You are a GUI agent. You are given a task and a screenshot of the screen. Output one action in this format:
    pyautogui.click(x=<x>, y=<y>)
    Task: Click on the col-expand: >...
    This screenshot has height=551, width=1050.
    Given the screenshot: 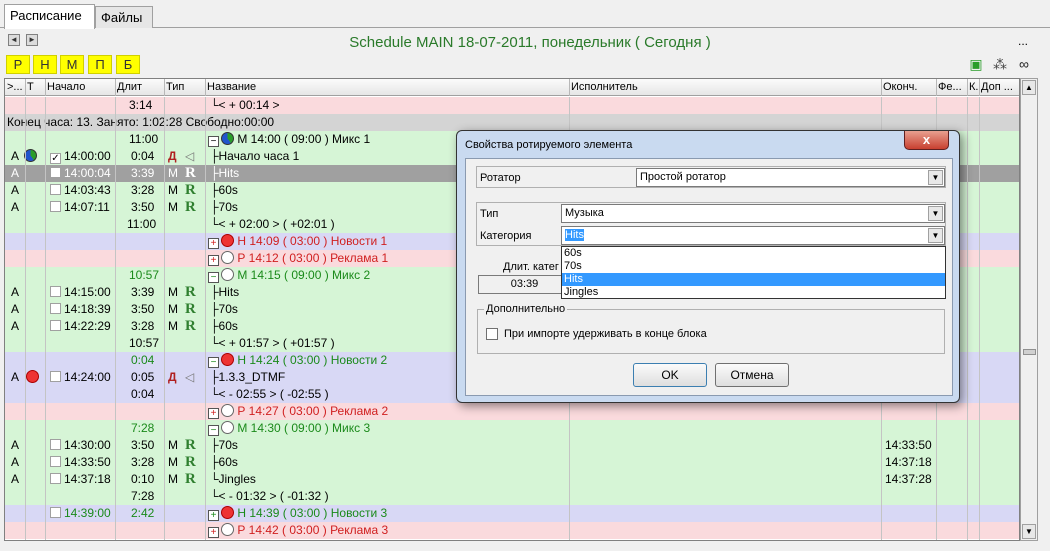 What is the action you would take?
    pyautogui.click(x=14, y=87)
    